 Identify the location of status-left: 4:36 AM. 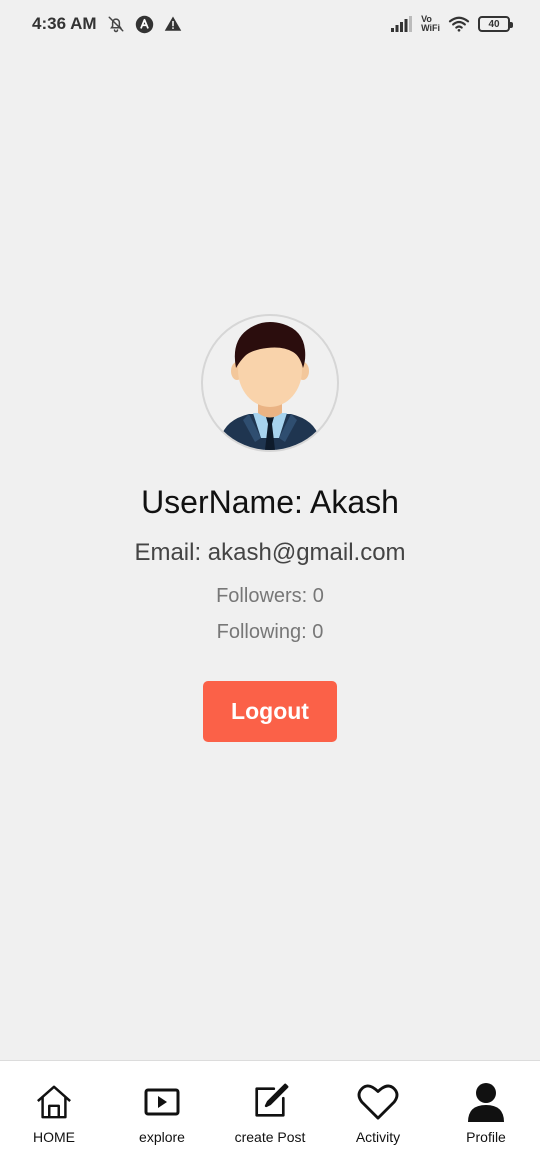
(107, 24).